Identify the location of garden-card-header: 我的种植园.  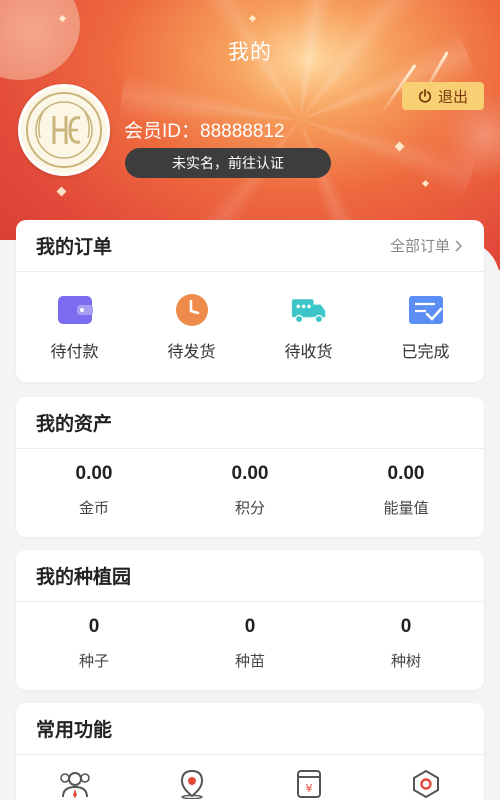
(250, 576).